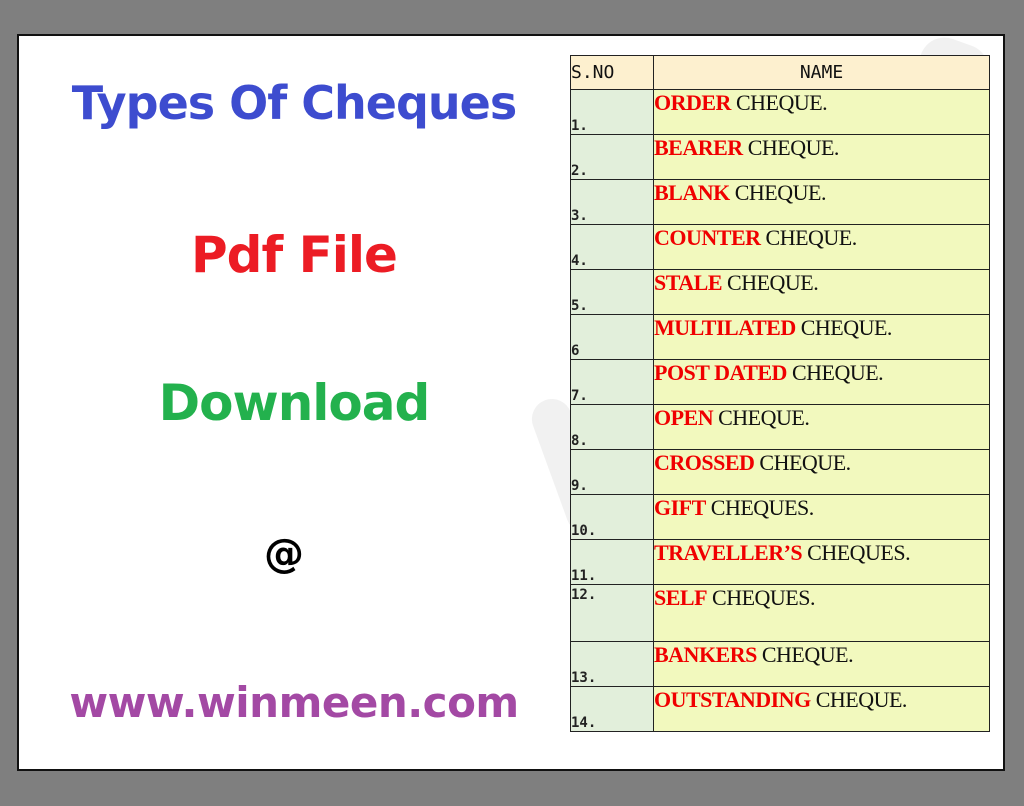 The width and height of the screenshot is (1024, 806). Describe the element at coordinates (294, 103) in the screenshot. I see `page-title: Types Of Cheques` at that location.